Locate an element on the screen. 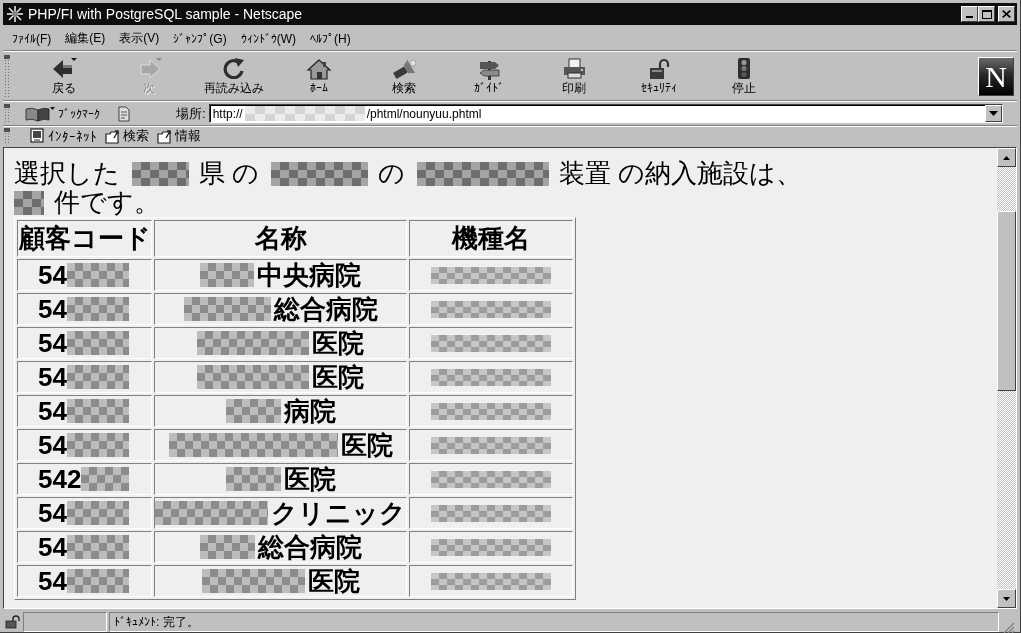 The width and height of the screenshot is (1021, 633). dropdown-button is located at coordinates (993, 113).